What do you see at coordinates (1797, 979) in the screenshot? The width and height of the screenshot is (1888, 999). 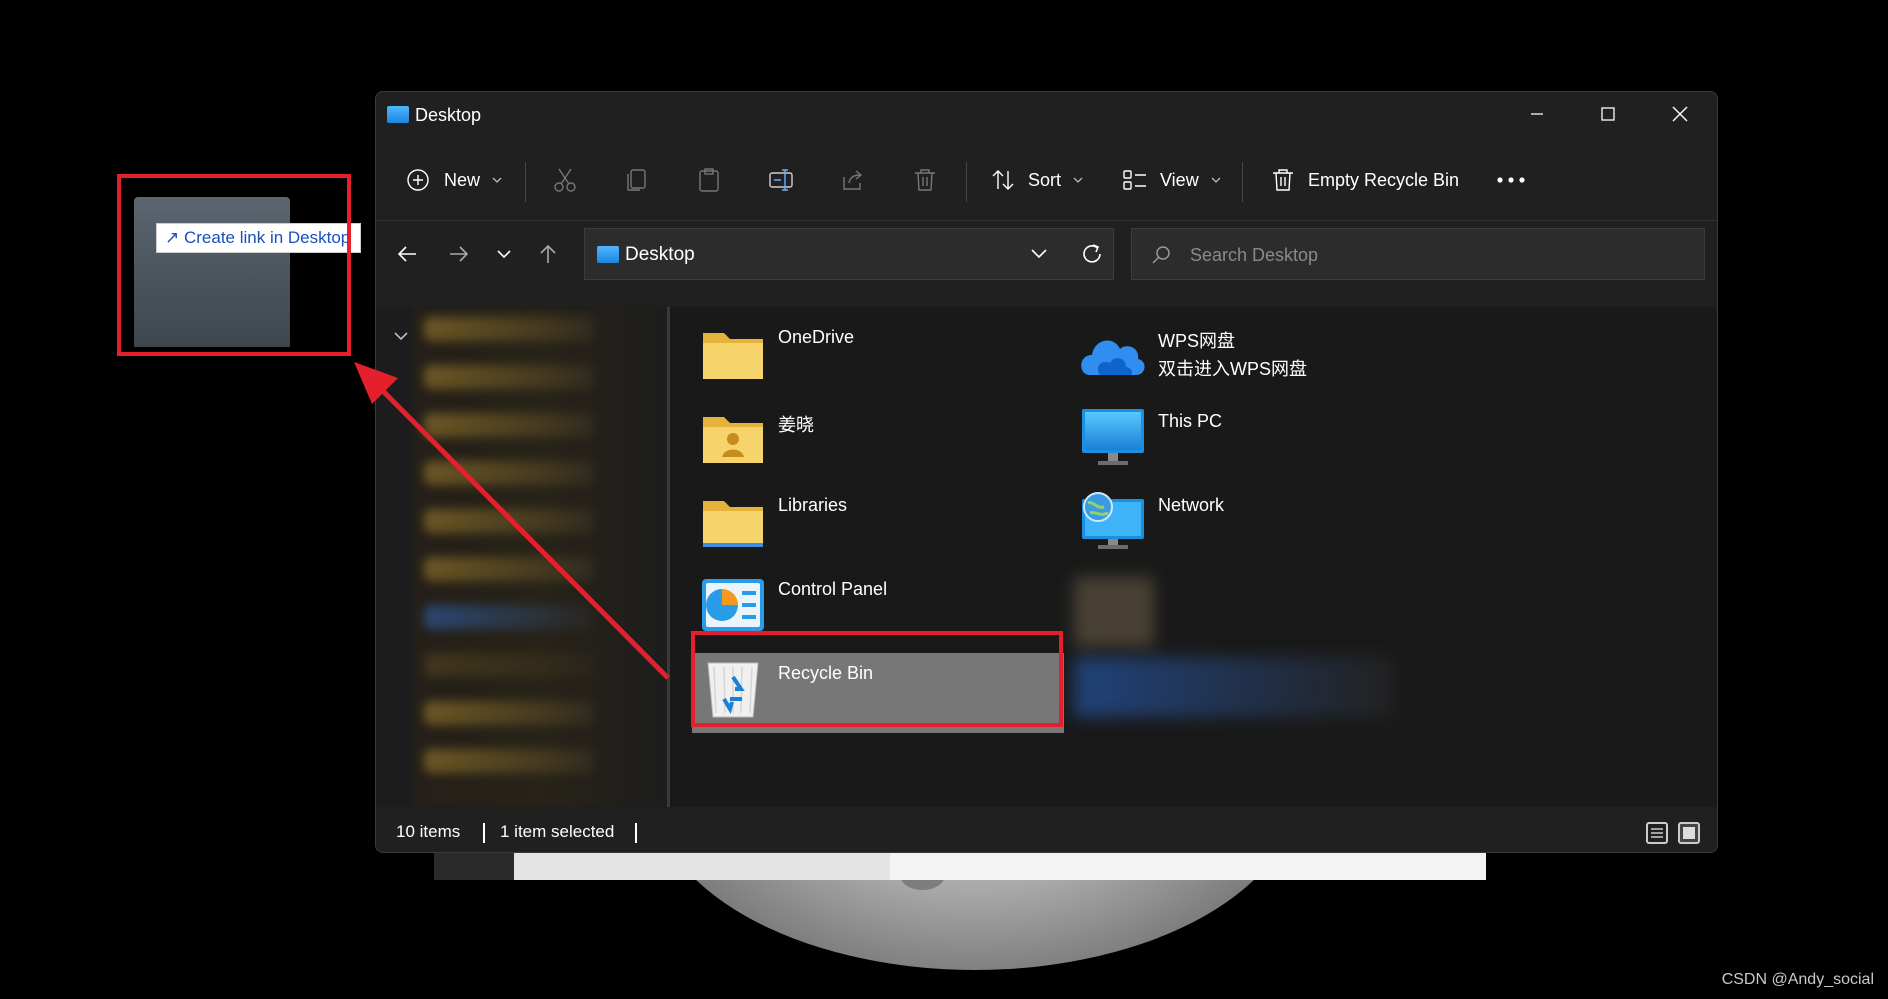 I see `watermark: CSDN @Andy_social` at bounding box center [1797, 979].